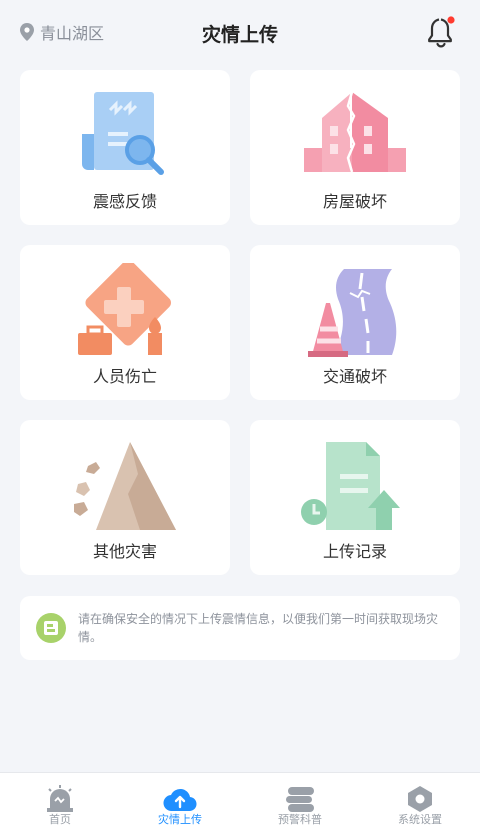 This screenshot has height=834, width=480. What do you see at coordinates (123, 133) in the screenshot?
I see `document-search-icon` at bounding box center [123, 133].